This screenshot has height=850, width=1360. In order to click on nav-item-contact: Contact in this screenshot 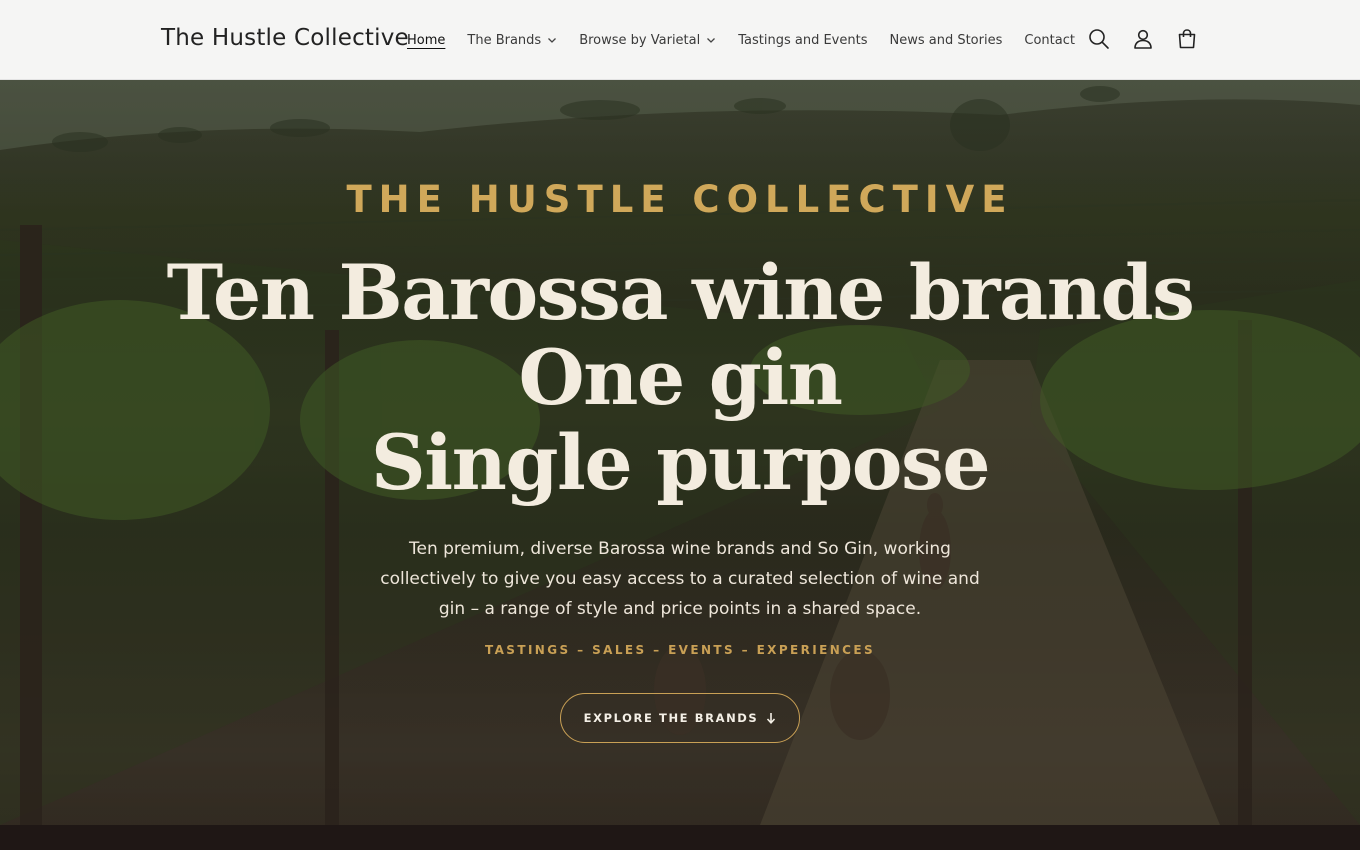, I will do `click(1049, 40)`.